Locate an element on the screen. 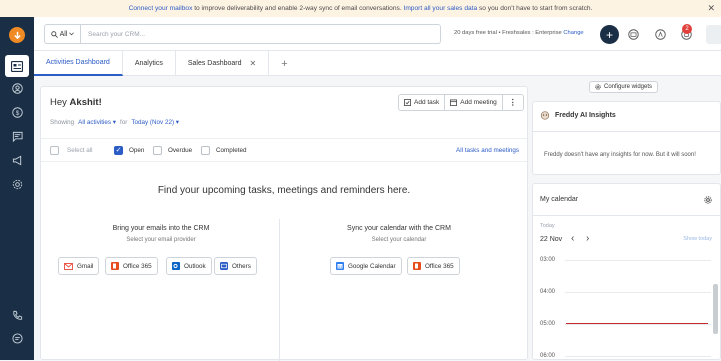  banner-text-2: so you don't have to start from scratch. is located at coordinates (535, 8).